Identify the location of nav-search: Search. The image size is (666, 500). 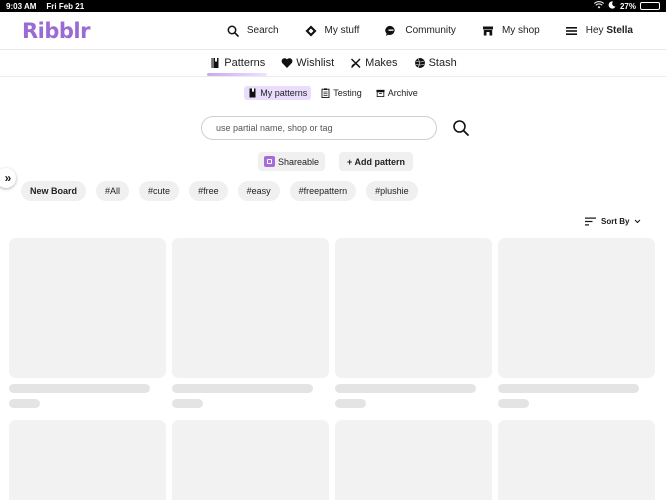
(253, 31).